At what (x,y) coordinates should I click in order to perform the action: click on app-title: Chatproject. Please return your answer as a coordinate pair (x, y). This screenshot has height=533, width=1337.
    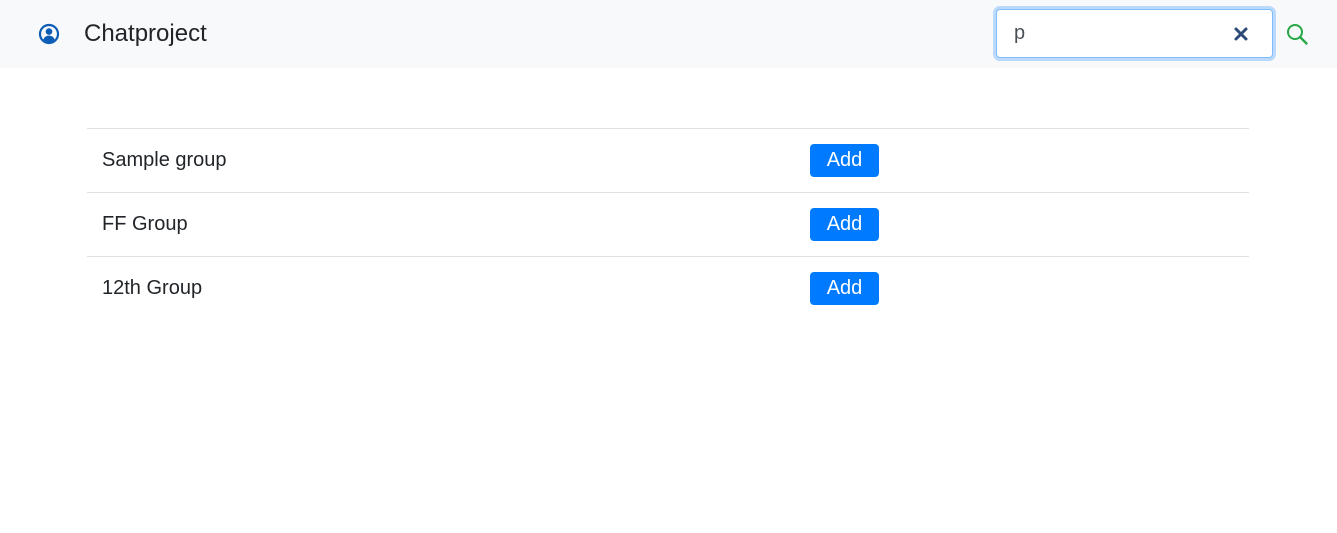
    Looking at the image, I should click on (145, 34).